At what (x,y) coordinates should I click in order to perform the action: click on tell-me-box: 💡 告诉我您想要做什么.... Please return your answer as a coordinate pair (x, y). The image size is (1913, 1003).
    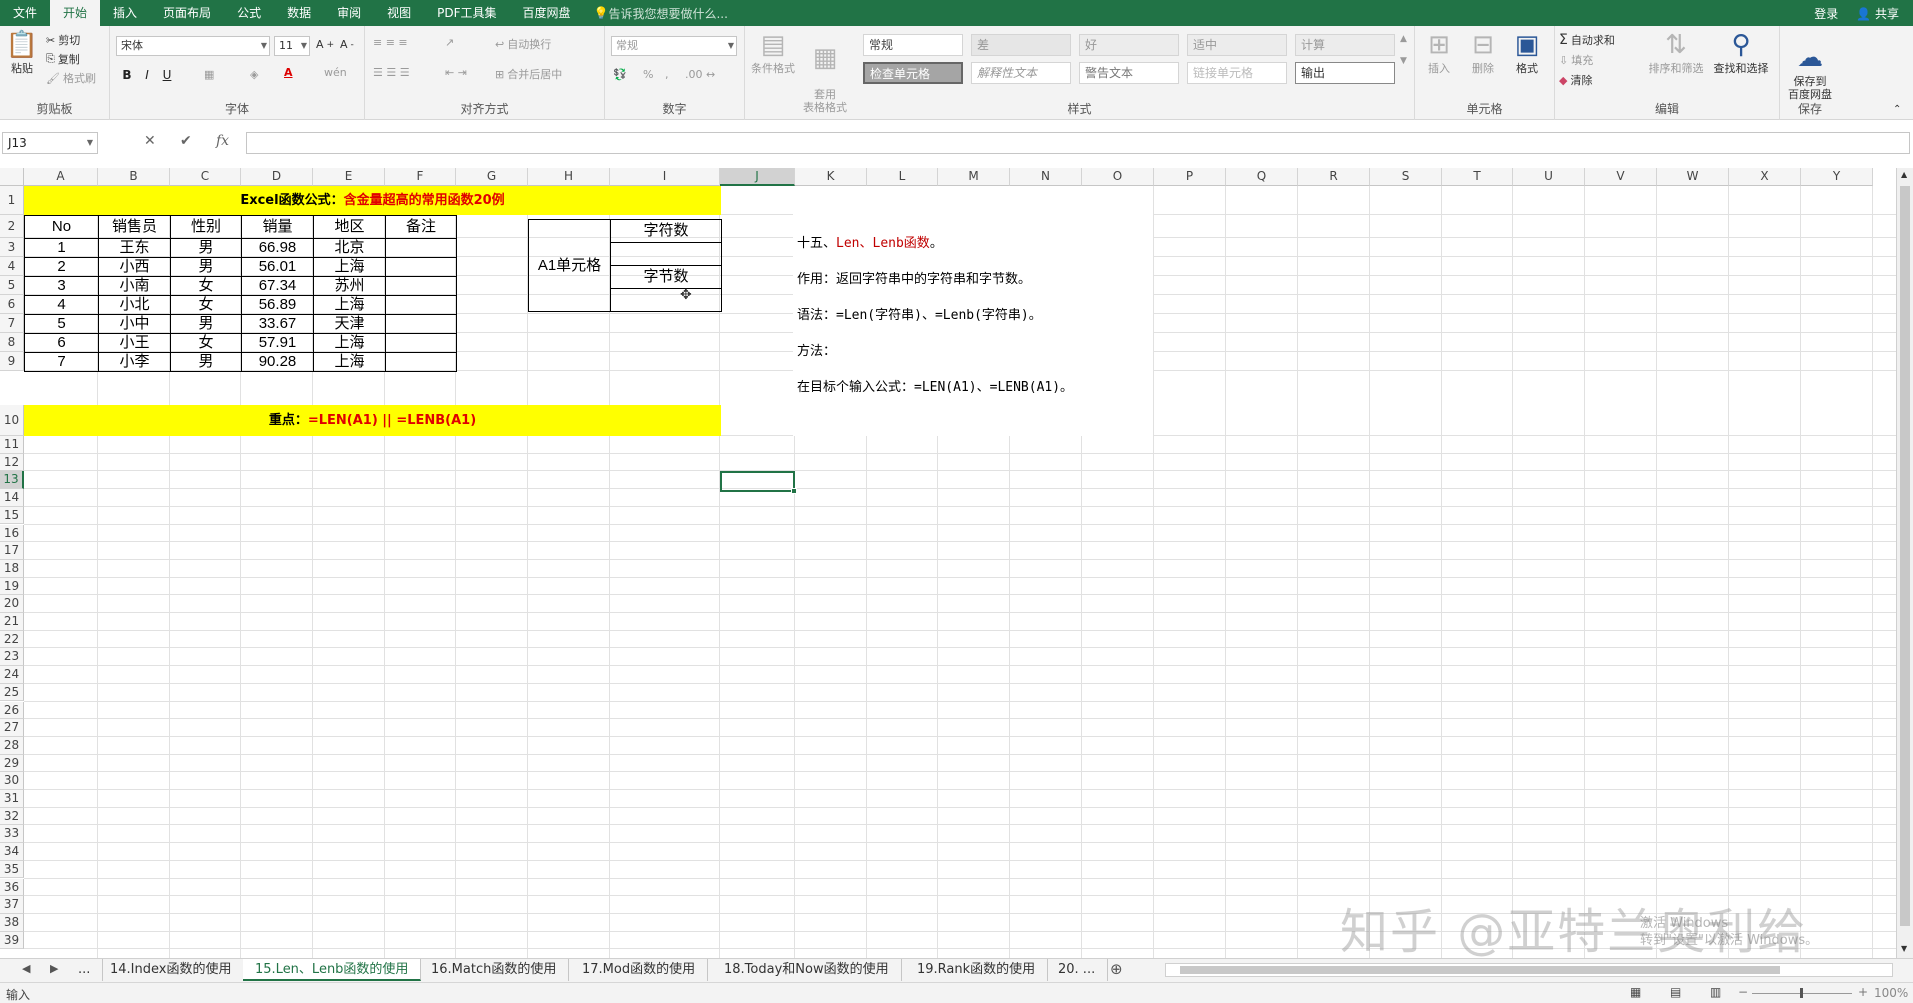
    Looking at the image, I should click on (661, 13).